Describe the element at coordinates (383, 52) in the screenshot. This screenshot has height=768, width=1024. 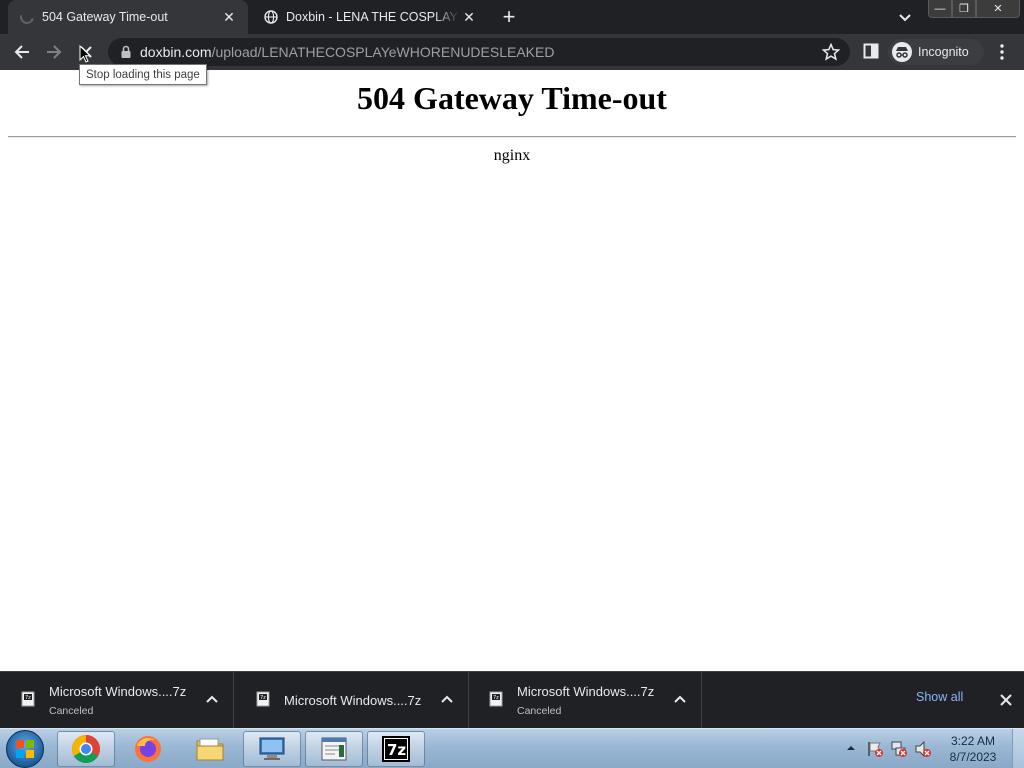
I see `url-path: /upload/LENATHECOSPLAYeWHORENUDESLEAKED` at that location.